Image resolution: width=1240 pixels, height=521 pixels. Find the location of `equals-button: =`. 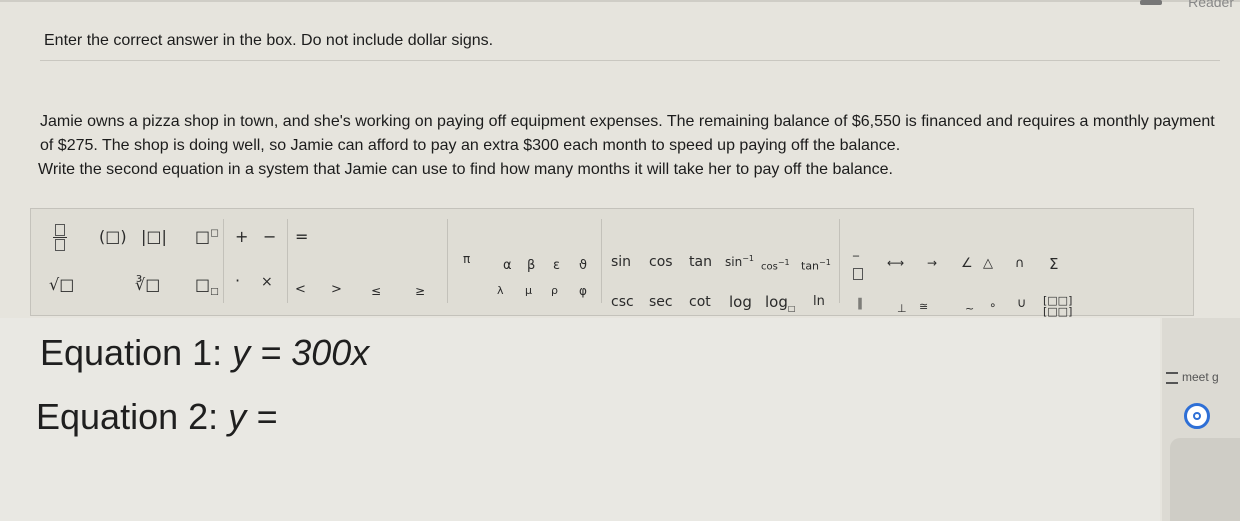

equals-button: = is located at coordinates (301, 237).